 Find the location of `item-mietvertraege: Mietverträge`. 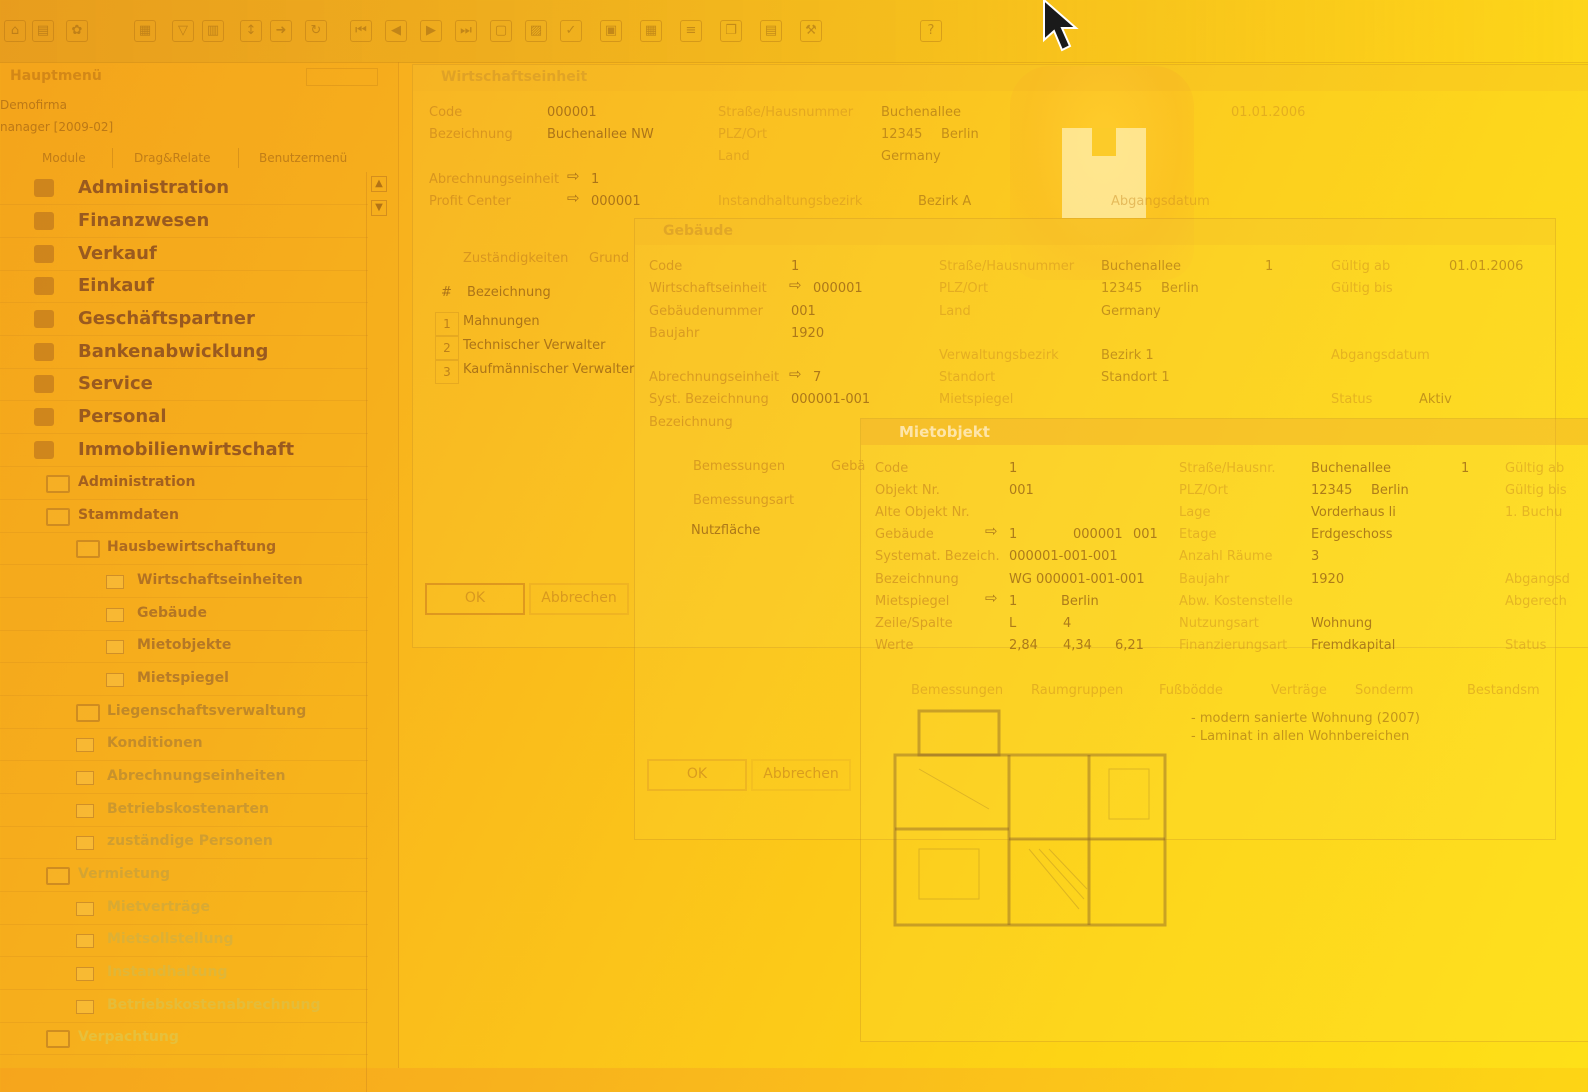

item-mietvertraege: Mietverträge is located at coordinates (184, 908).